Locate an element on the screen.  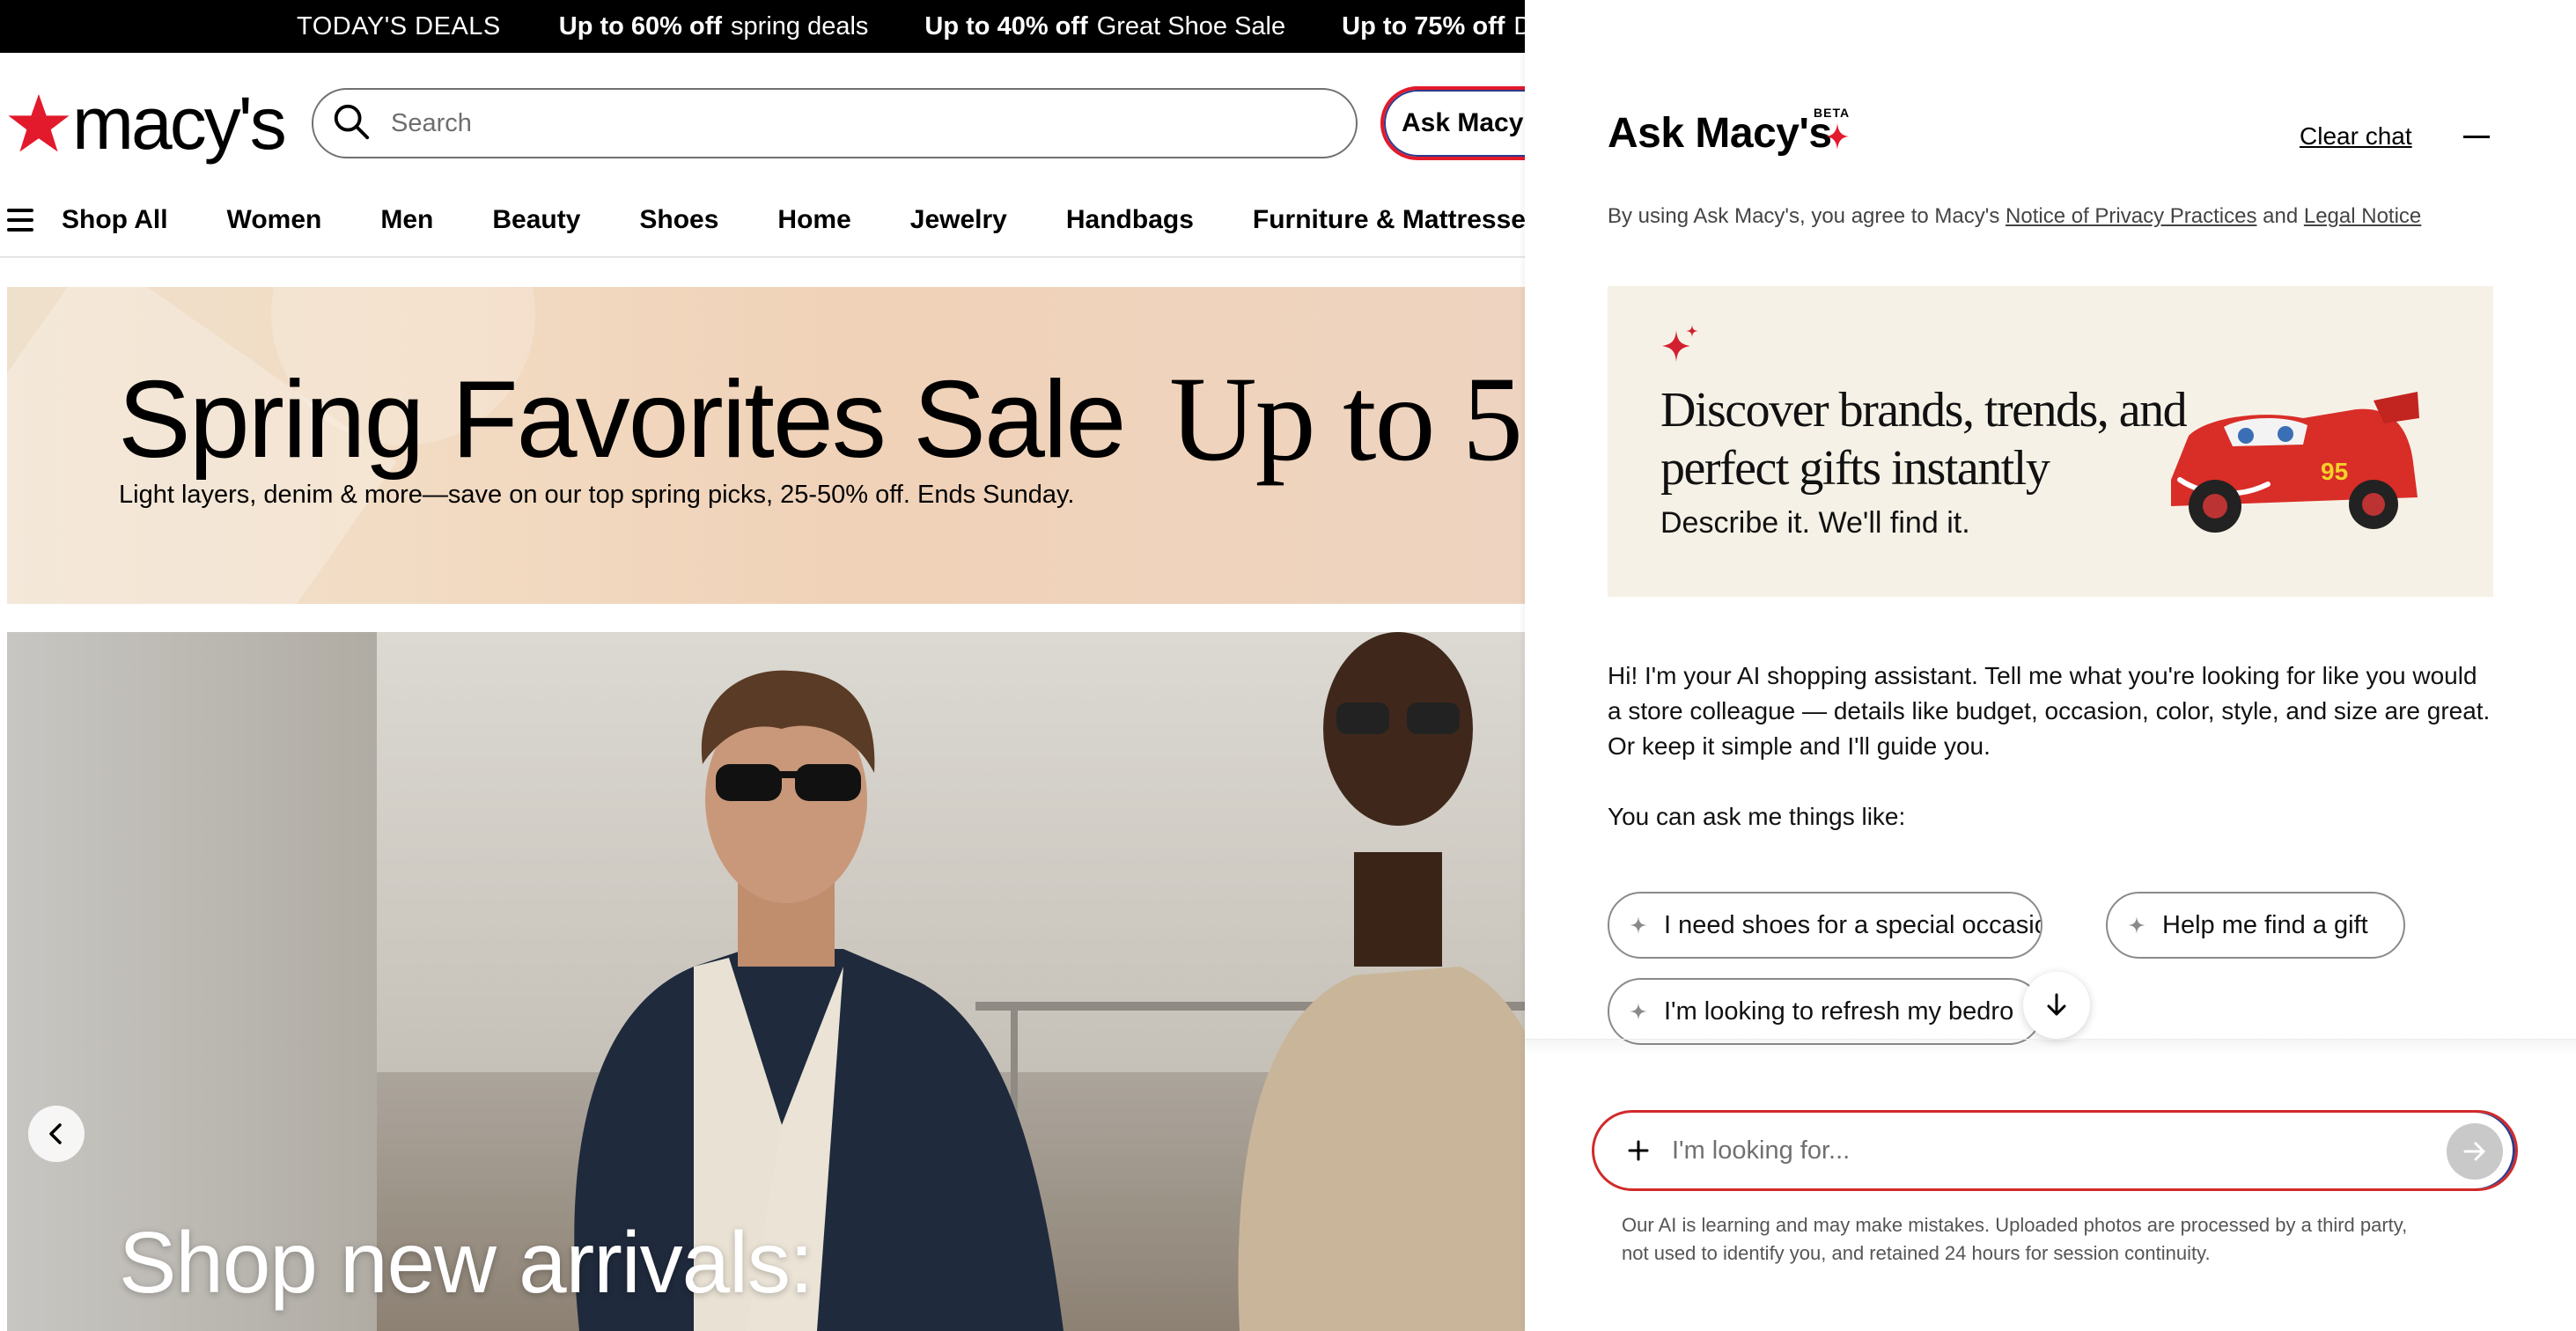
arrow-right-icon is located at coordinates (2474, 1151).